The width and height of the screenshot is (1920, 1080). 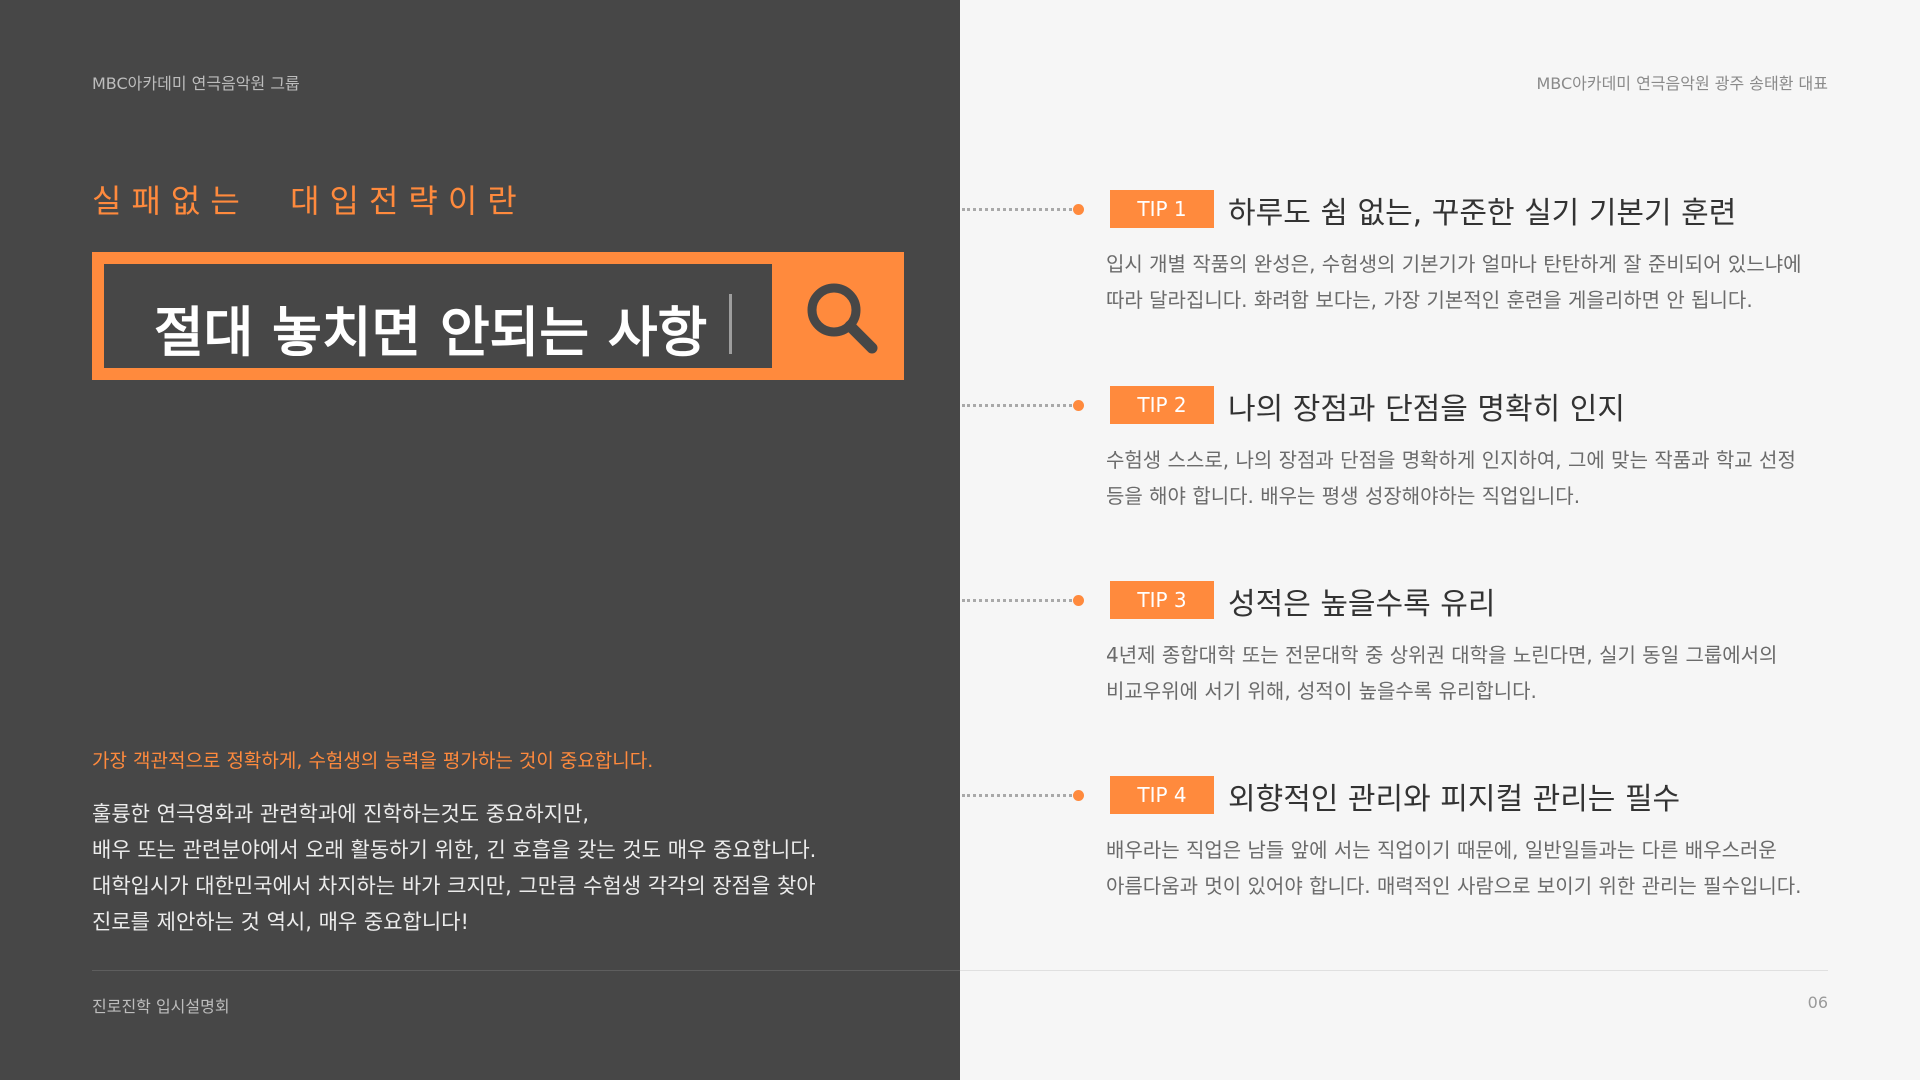 What do you see at coordinates (1343, 496) in the screenshot?
I see `tip-desc-line: 등을 해야 합니다. 배우는 평생 성장해야하는 직업입니다.` at bounding box center [1343, 496].